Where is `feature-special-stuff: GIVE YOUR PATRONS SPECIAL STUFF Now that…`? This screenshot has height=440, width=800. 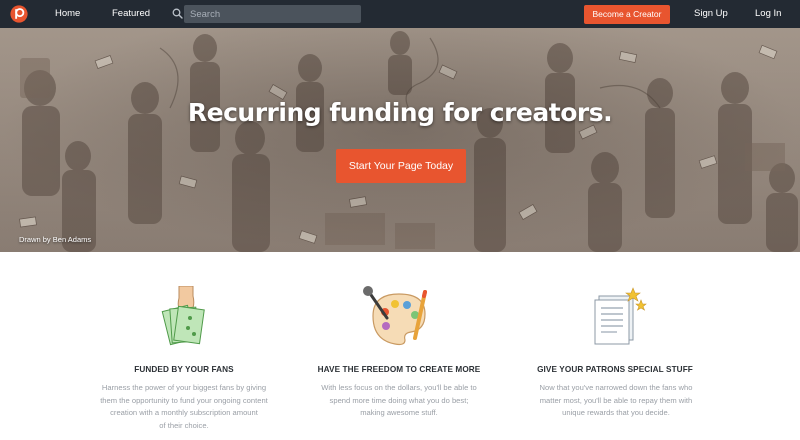
feature-special-stuff: GIVE YOUR PATRONS SPECIAL STUFF Now that… is located at coordinates (615, 346).